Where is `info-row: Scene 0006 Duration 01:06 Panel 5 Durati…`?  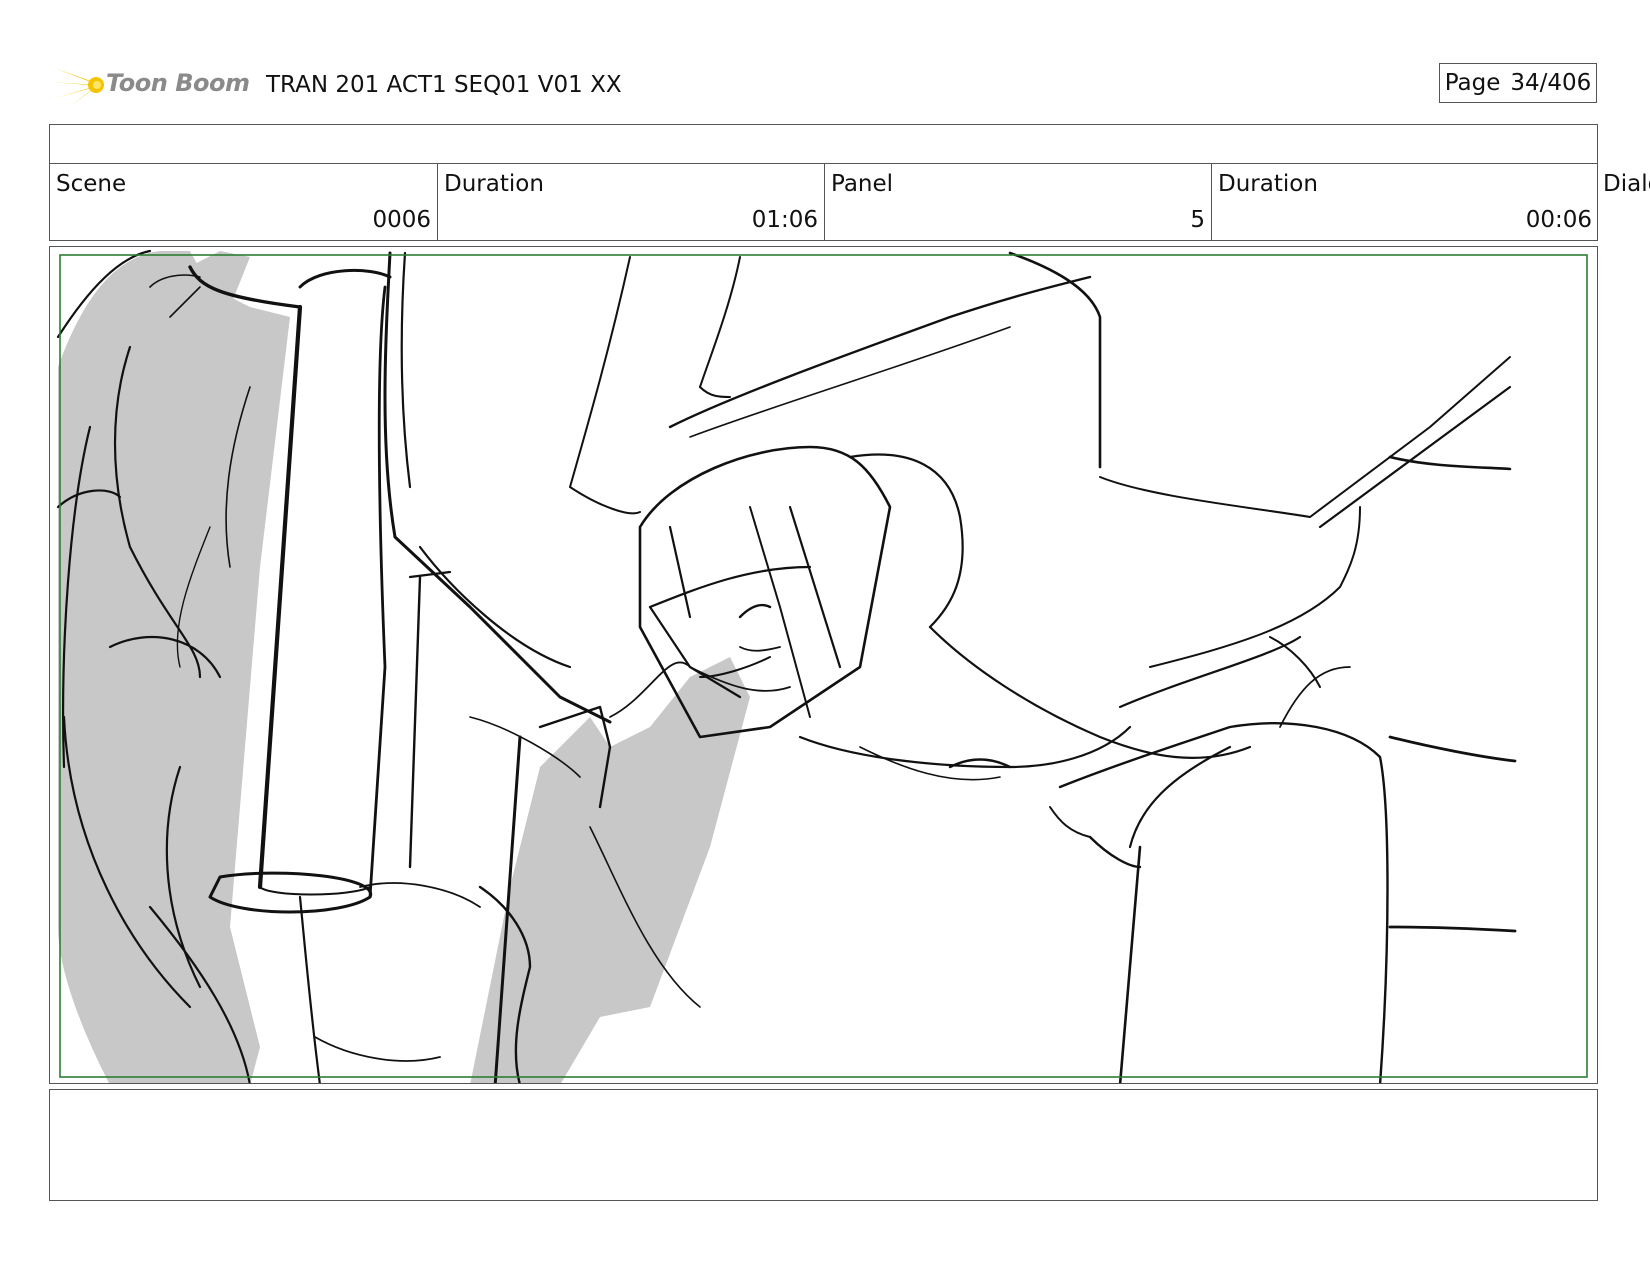
info-row: Scene 0006 Duration 01:06 Panel 5 Durati… is located at coordinates (823, 202).